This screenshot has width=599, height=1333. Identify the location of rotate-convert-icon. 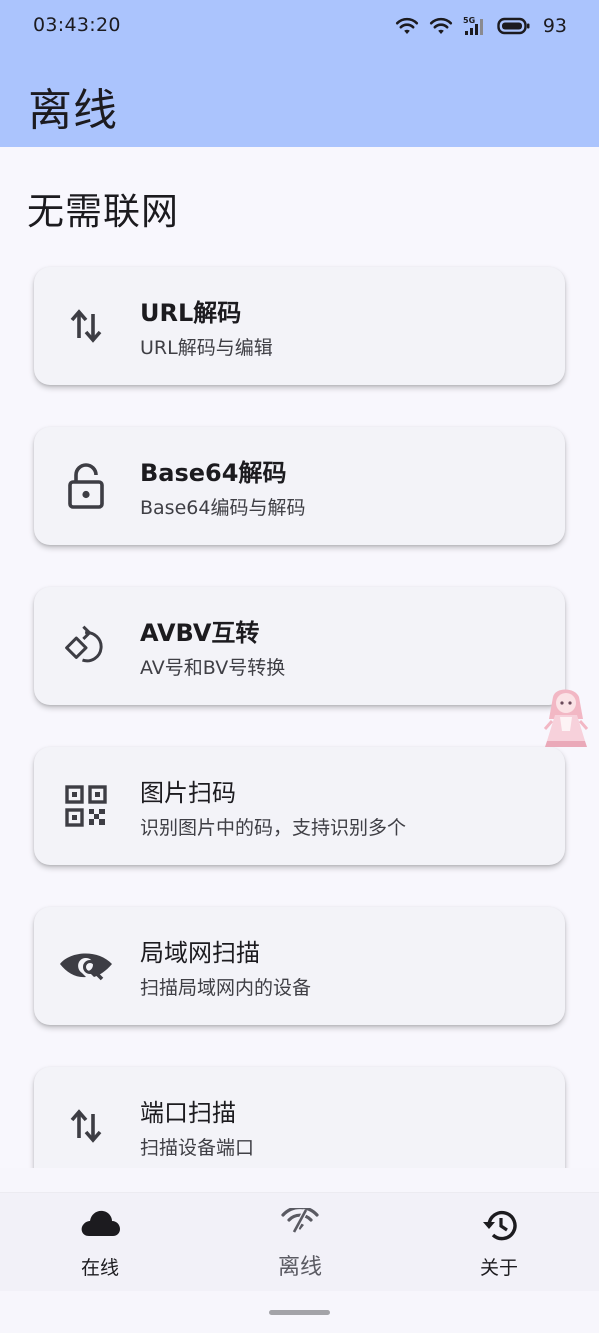
(86, 646).